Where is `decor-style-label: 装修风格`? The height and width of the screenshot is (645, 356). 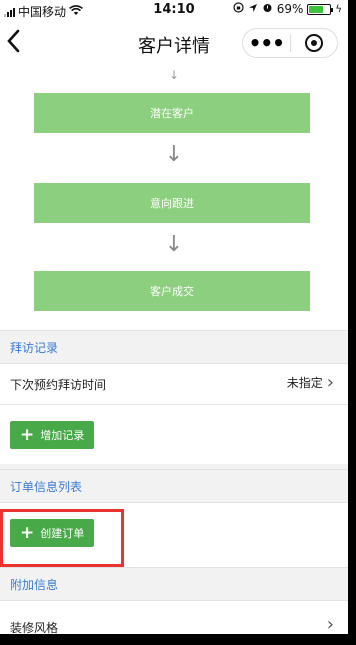
decor-style-label: 装修风格 is located at coordinates (34, 627).